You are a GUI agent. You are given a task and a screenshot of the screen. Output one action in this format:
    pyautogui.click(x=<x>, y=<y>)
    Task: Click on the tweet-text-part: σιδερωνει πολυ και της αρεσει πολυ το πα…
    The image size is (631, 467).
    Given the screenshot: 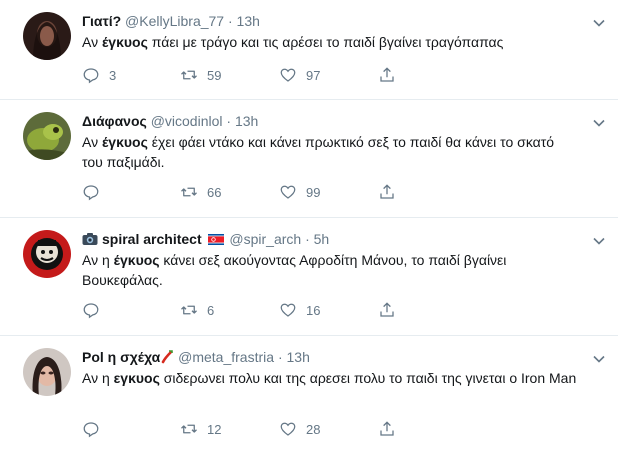 What is the action you would take?
    pyautogui.click(x=368, y=378)
    